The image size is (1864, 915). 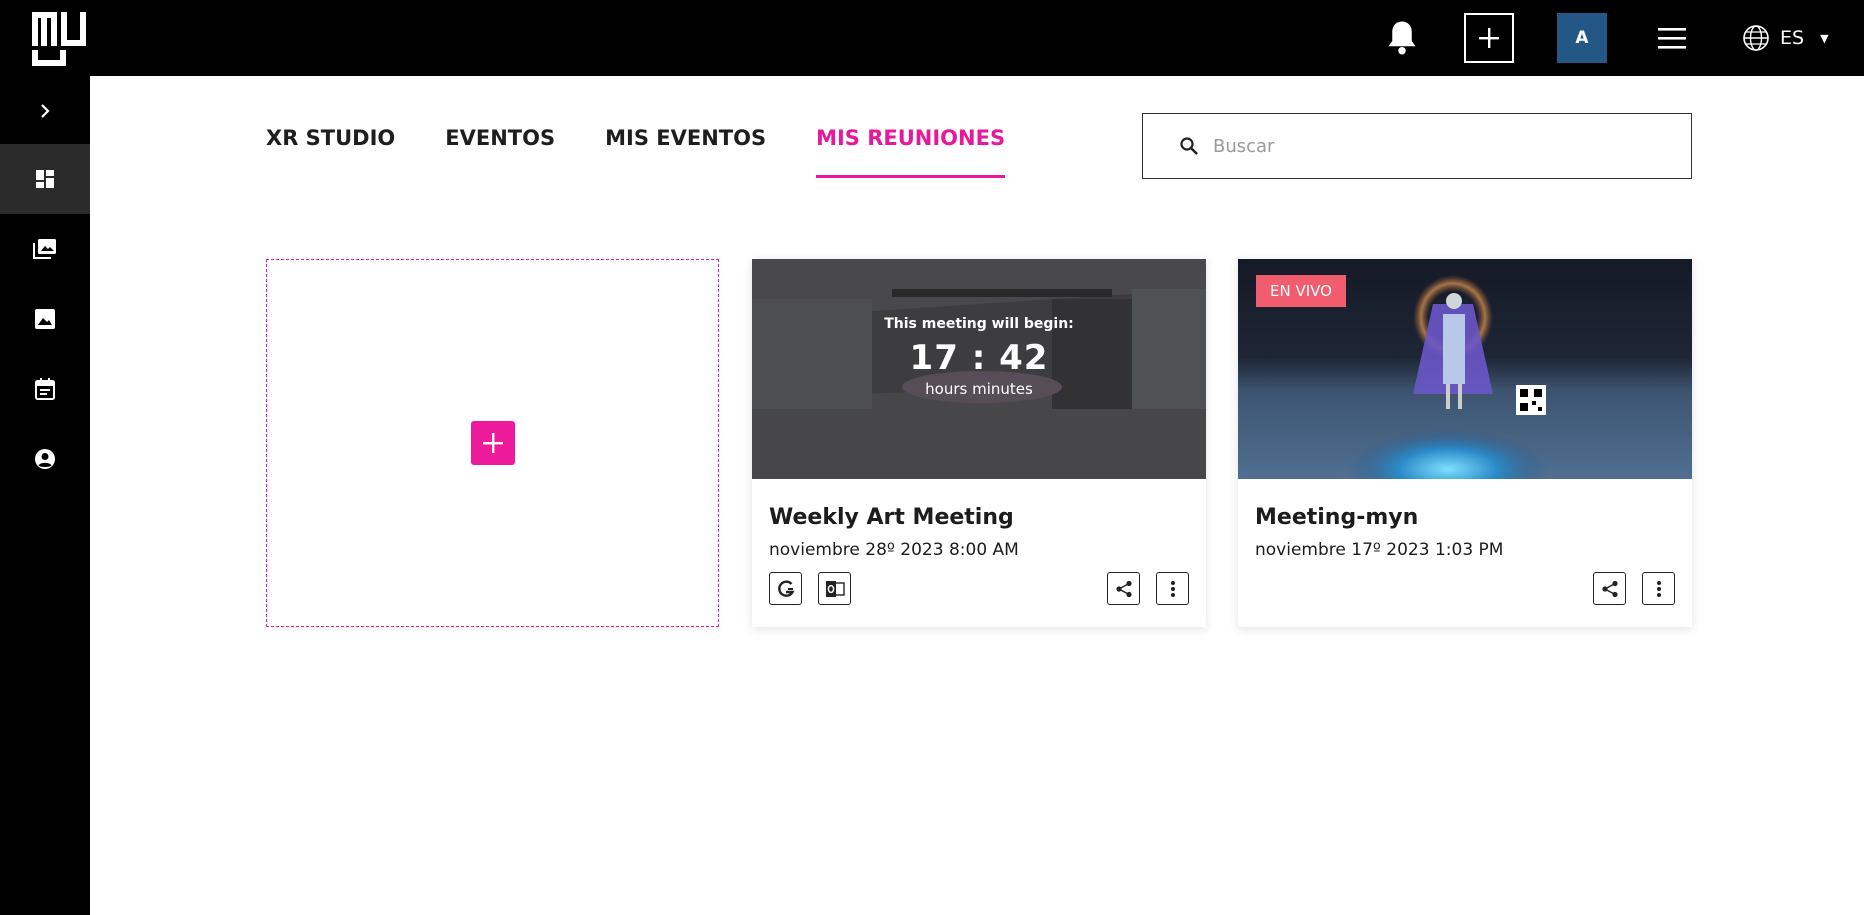 I want to click on photo-library-icon, so click(x=44, y=249).